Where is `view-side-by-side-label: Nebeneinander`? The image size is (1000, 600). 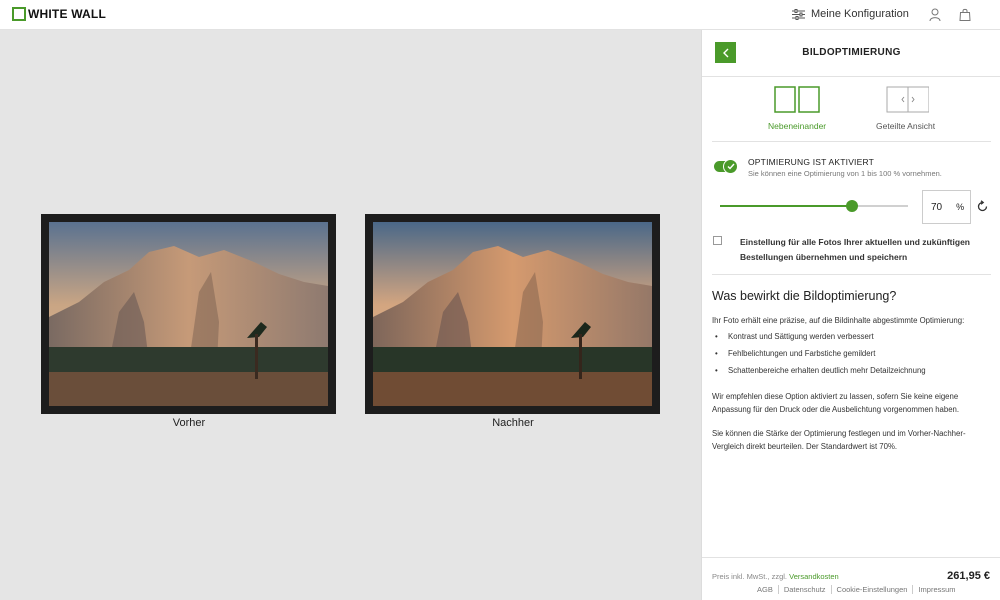 view-side-by-side-label: Nebeneinander is located at coordinates (797, 126).